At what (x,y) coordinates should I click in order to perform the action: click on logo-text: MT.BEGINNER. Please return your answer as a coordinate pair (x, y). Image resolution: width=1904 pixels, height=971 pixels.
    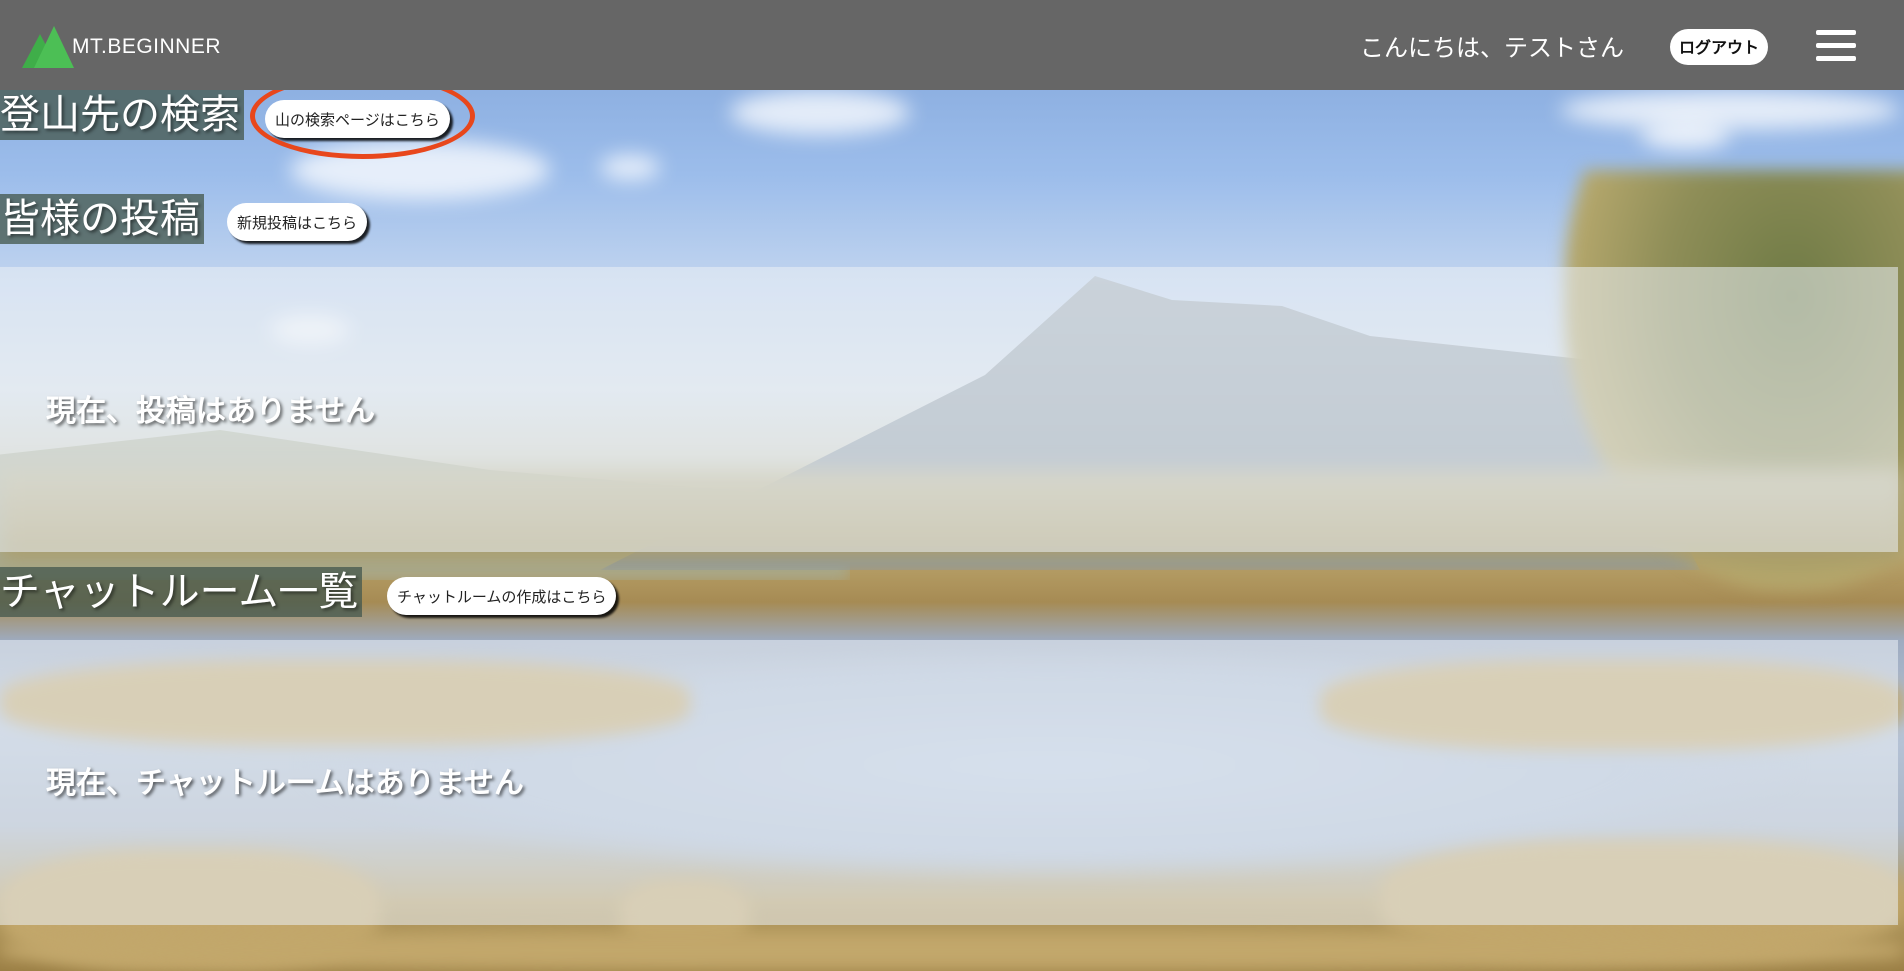
    Looking at the image, I should click on (147, 46).